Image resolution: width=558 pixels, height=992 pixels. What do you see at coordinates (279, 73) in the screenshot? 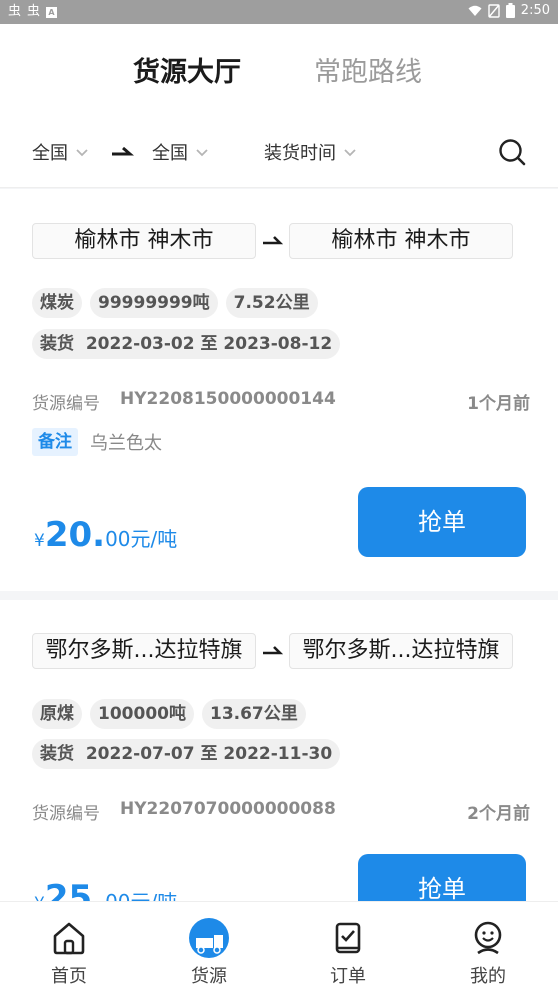
I see `tab-bar: 货源大厅 常跑路线` at bounding box center [279, 73].